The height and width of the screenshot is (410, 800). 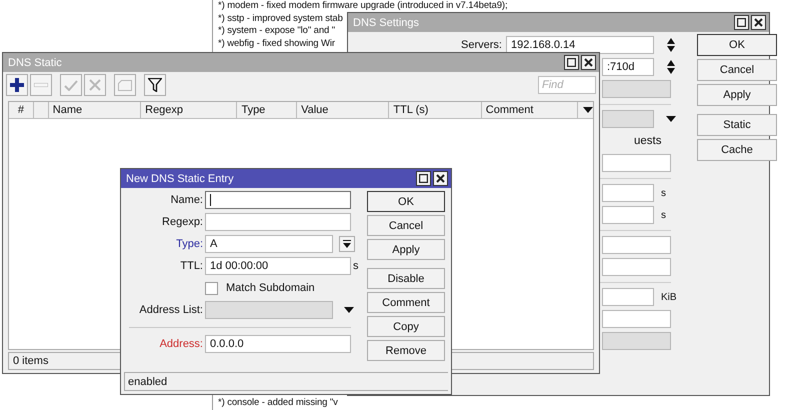 I want to click on column-header: Name, so click(x=95, y=110).